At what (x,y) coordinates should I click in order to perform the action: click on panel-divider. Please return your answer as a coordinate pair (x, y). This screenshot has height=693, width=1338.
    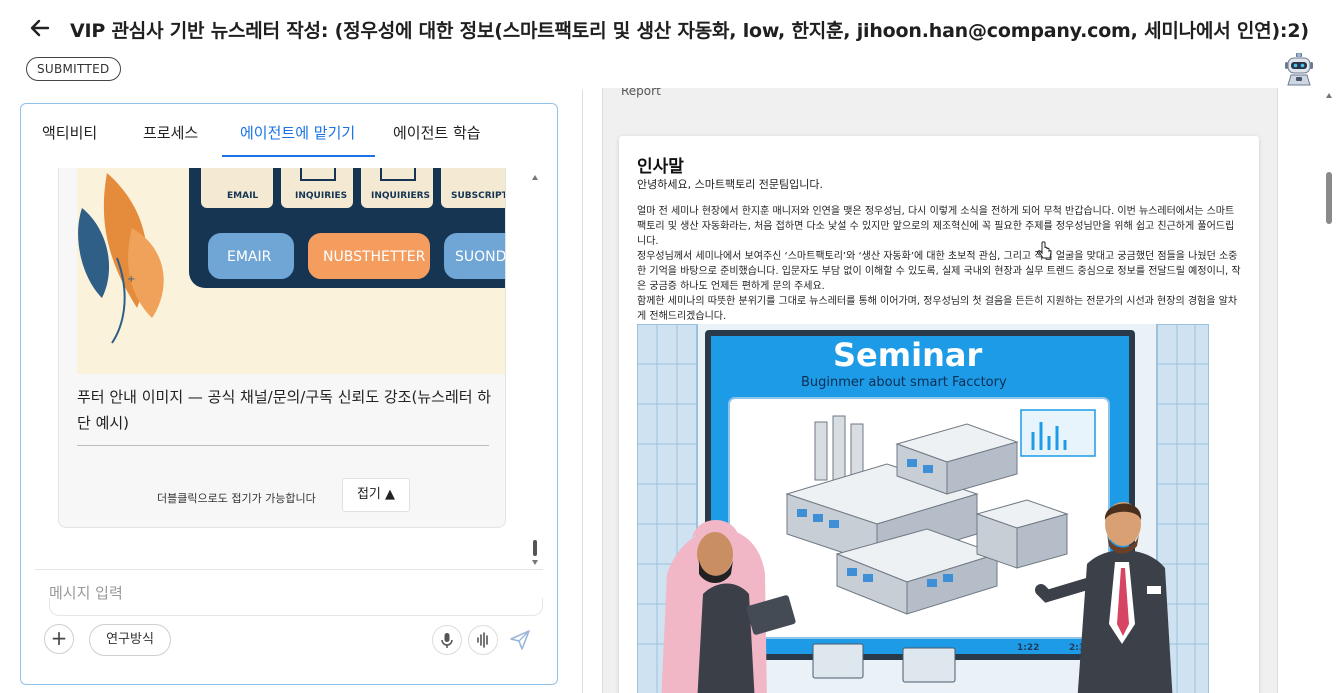
    Looking at the image, I should click on (582, 391).